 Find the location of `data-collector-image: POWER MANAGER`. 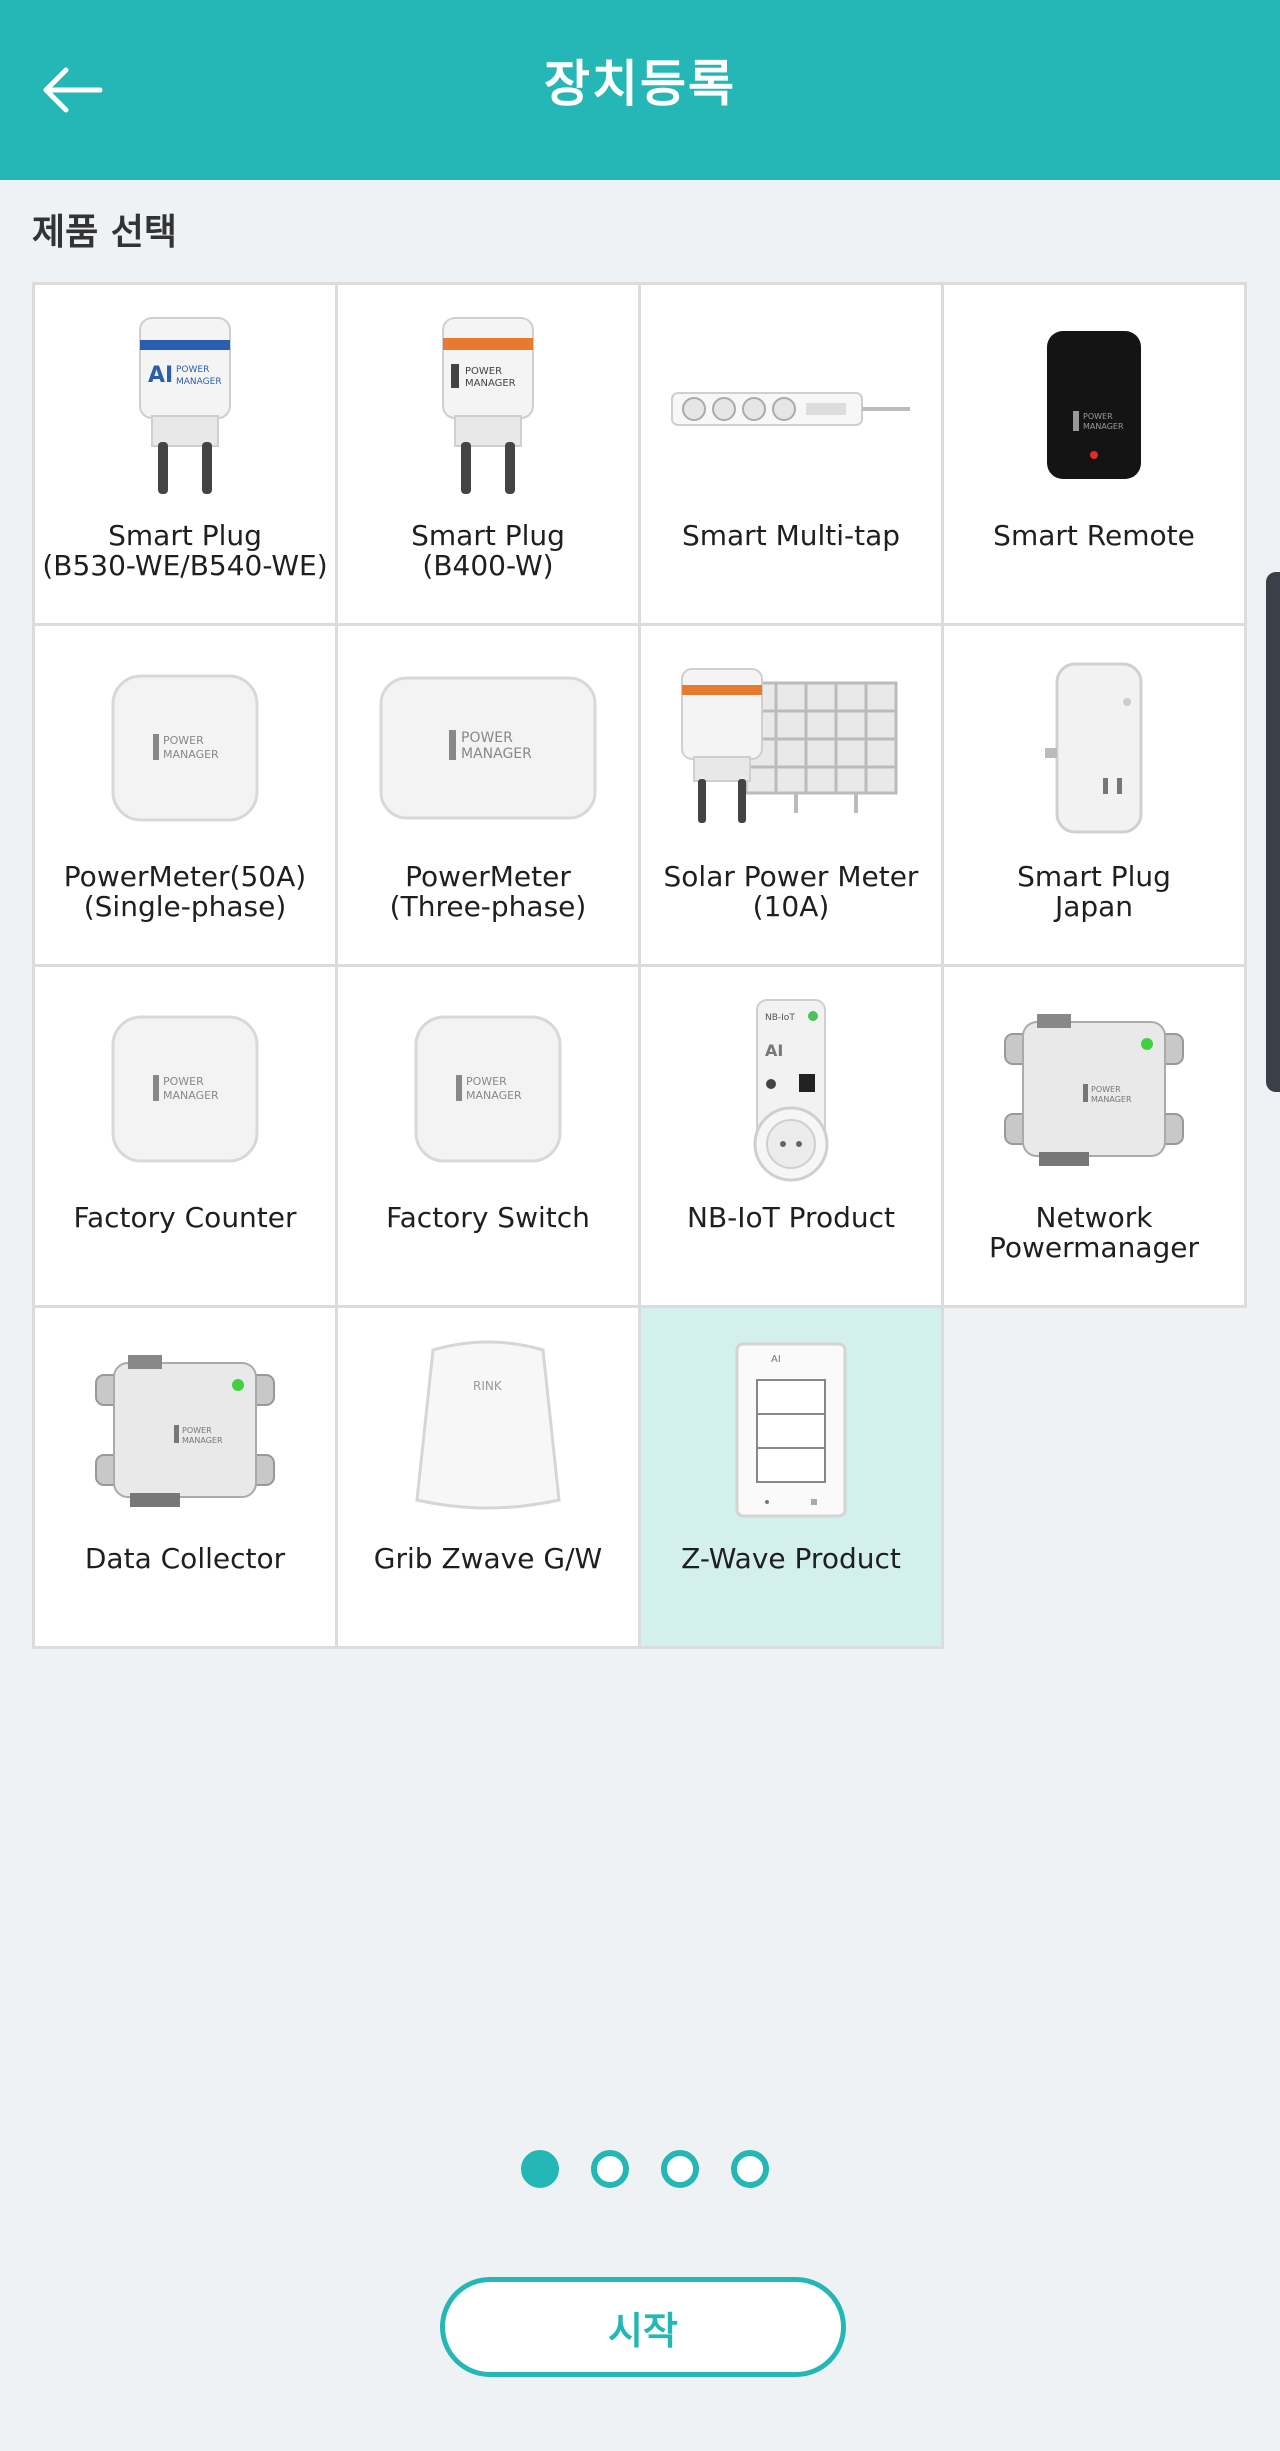

data-collector-image: POWER MANAGER is located at coordinates (185, 1430).